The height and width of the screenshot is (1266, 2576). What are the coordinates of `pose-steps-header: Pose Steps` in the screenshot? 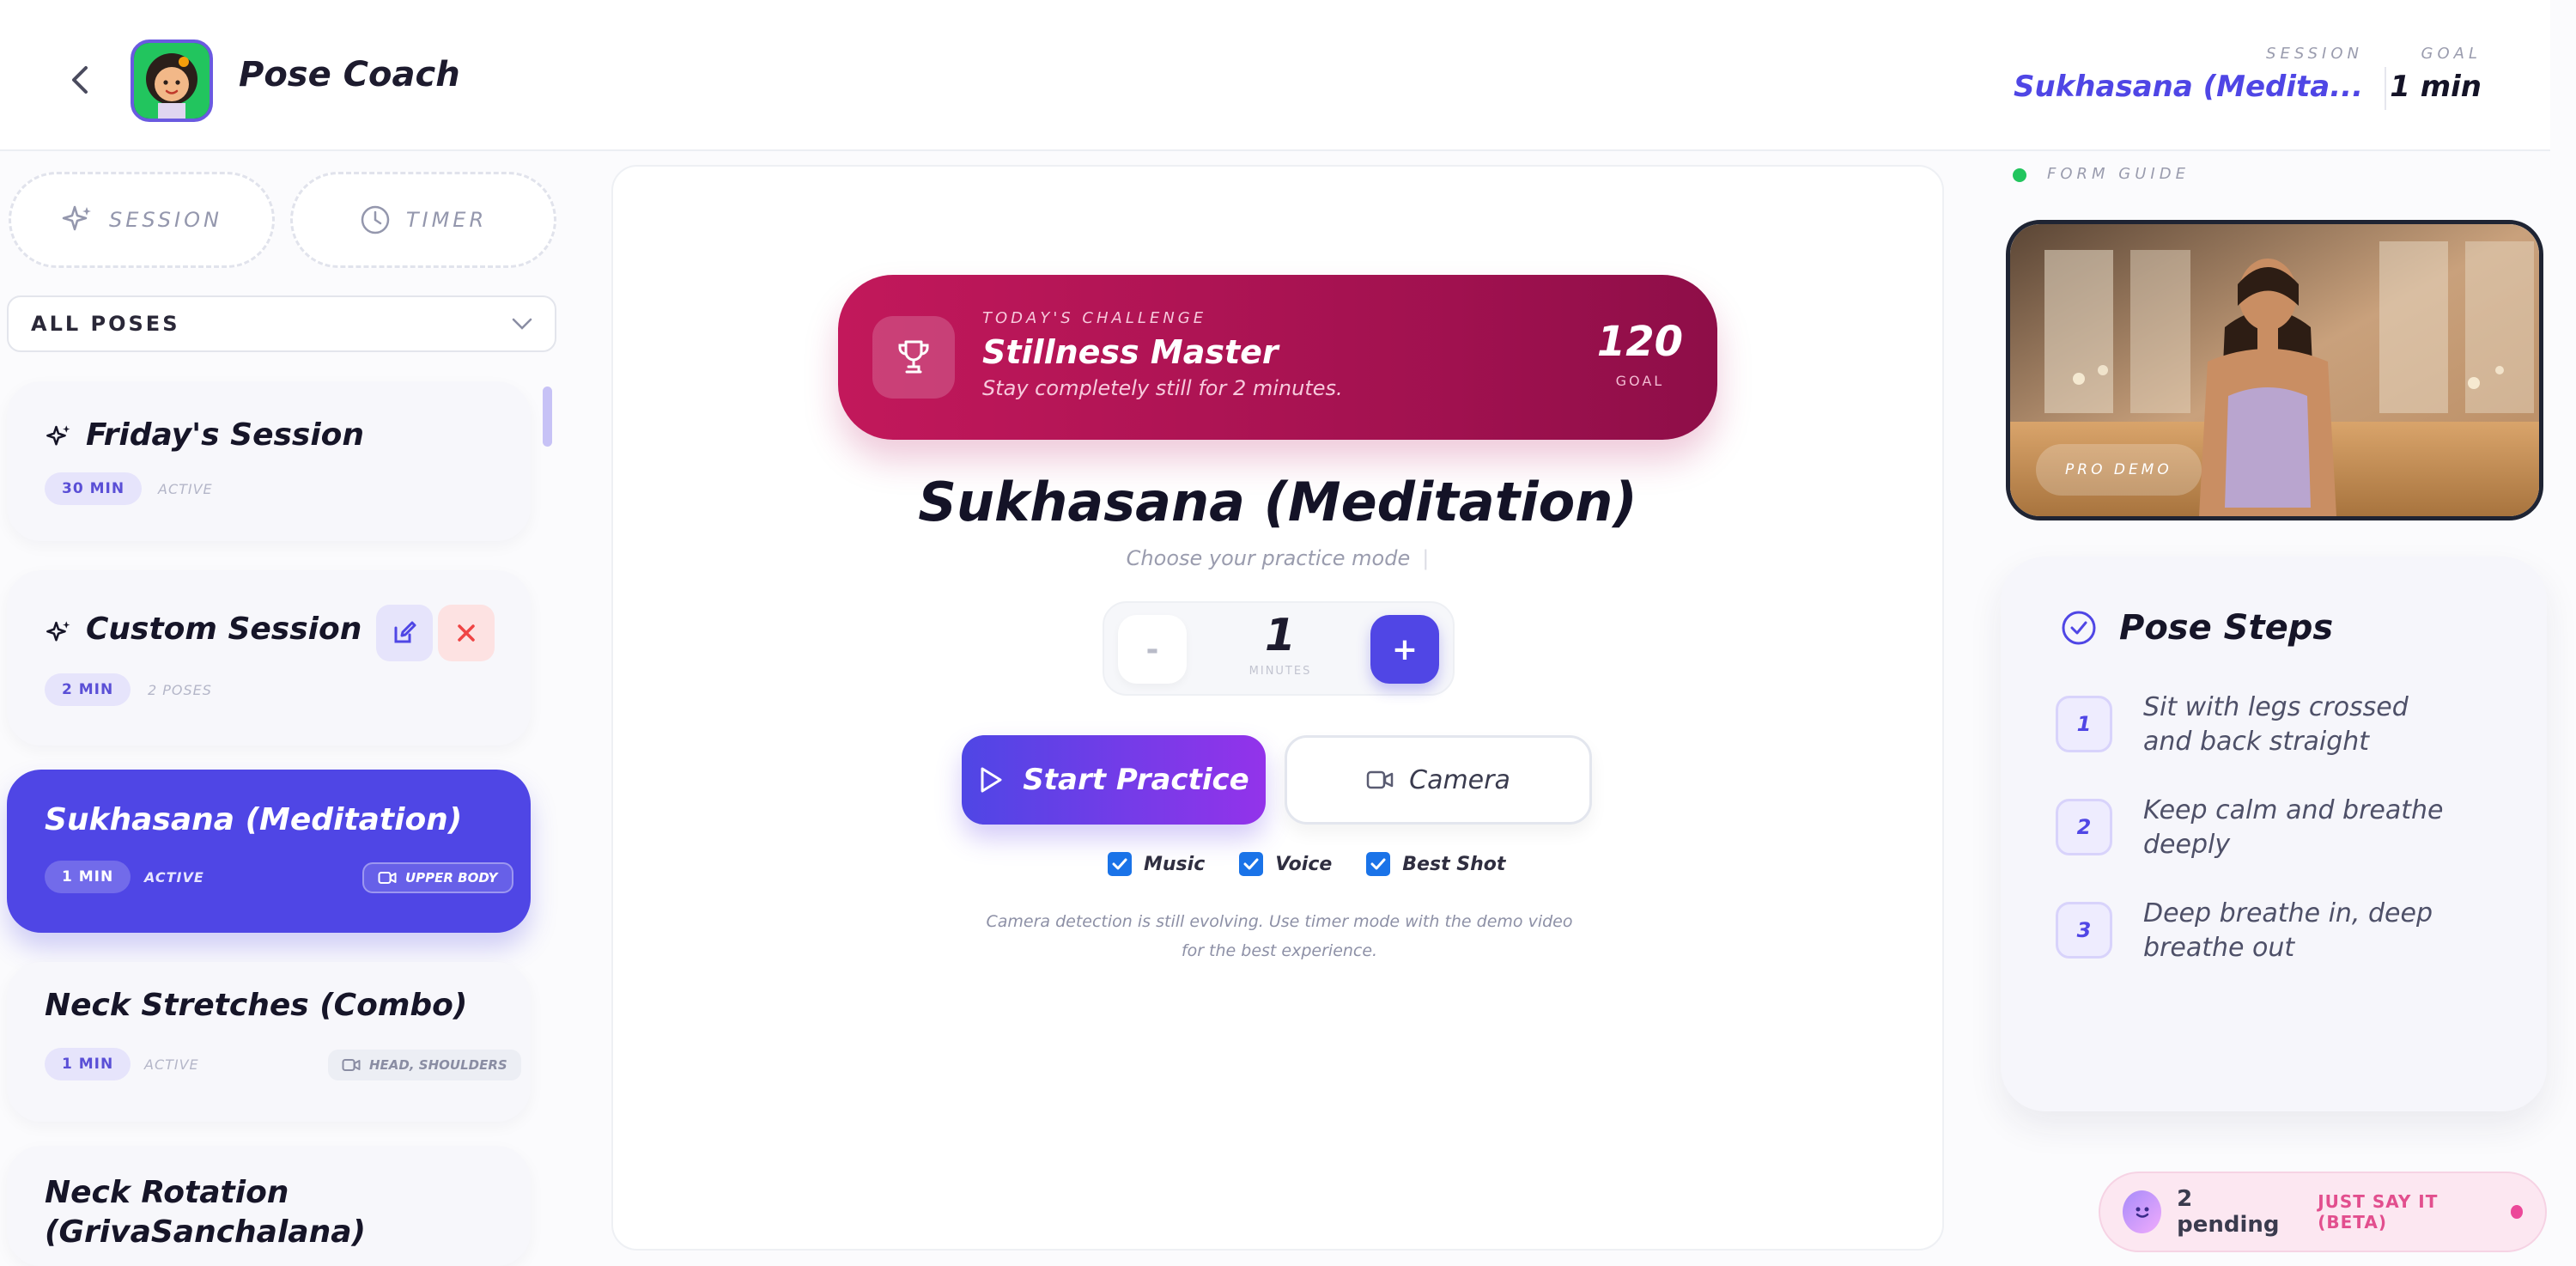 It's located at (2197, 628).